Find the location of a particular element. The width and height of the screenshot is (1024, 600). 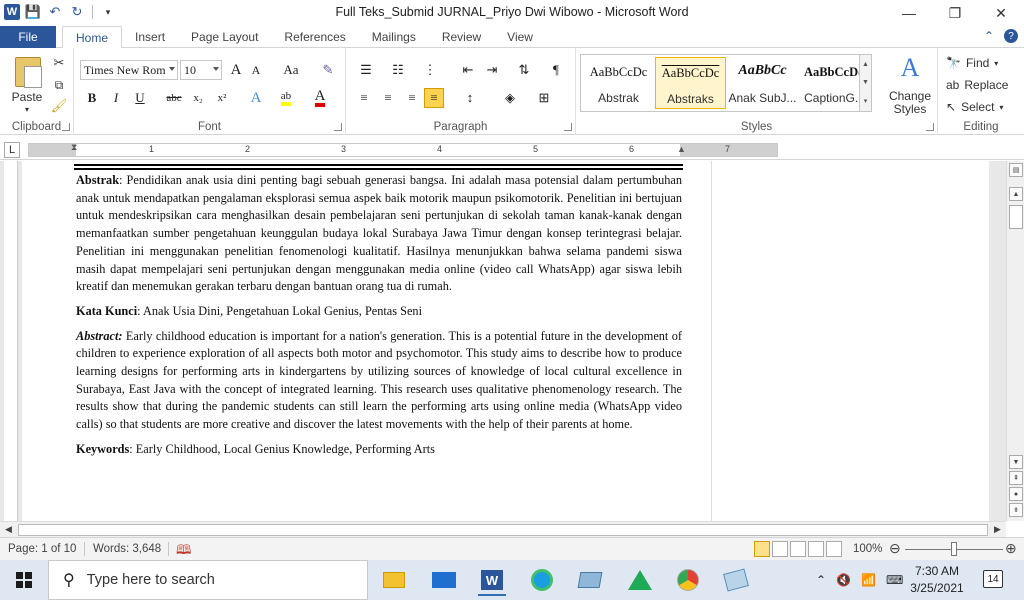

change-styles-button: Change Styles is located at coordinates (910, 103).